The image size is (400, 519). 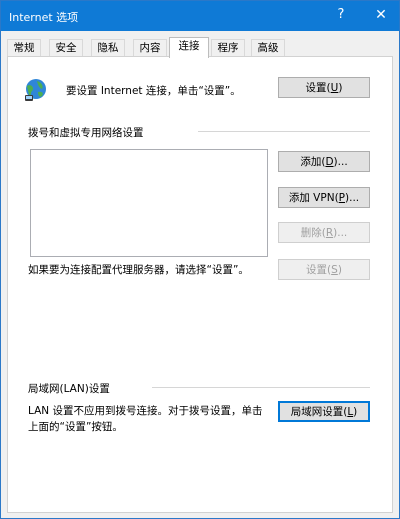 What do you see at coordinates (329, 162) in the screenshot?
I see `add-button-mnemonic: D` at bounding box center [329, 162].